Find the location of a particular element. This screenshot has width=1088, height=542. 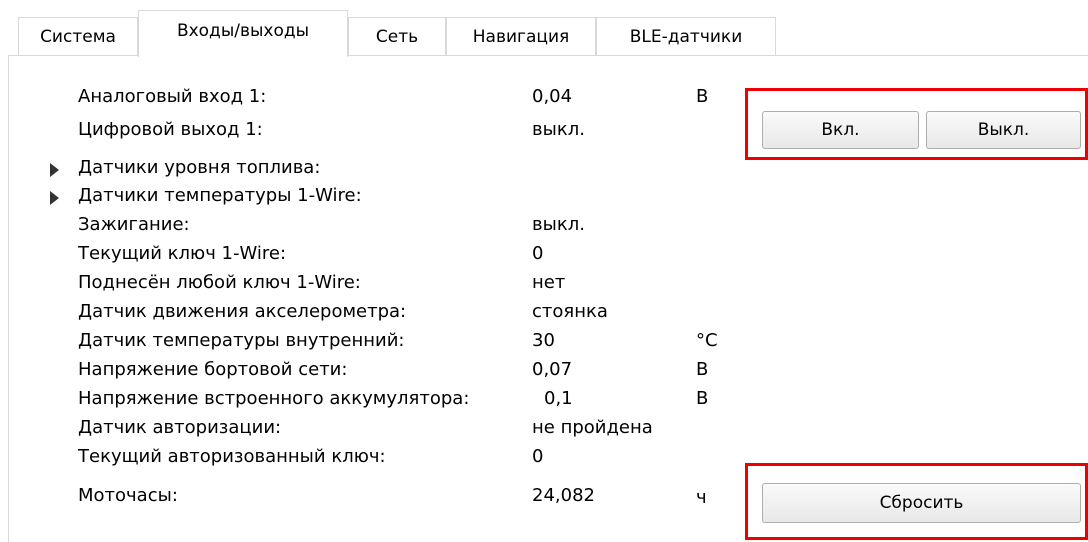

row-value: 0,04 is located at coordinates (552, 96).